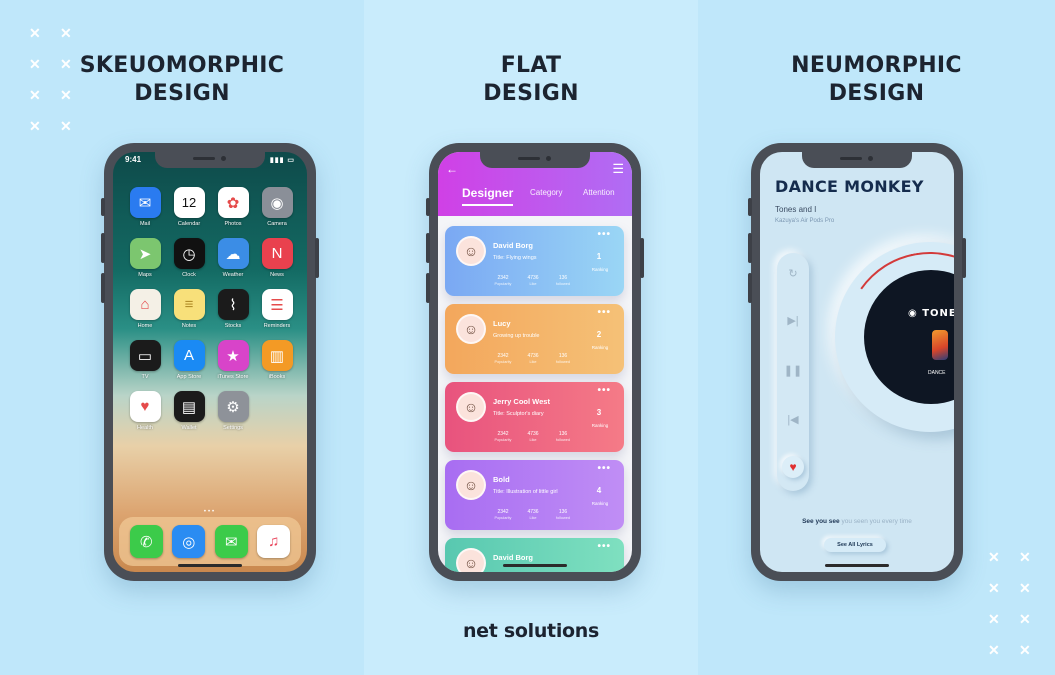 This screenshot has width=1055, height=675. Describe the element at coordinates (277, 253) in the screenshot. I see `news-icon: N` at that location.